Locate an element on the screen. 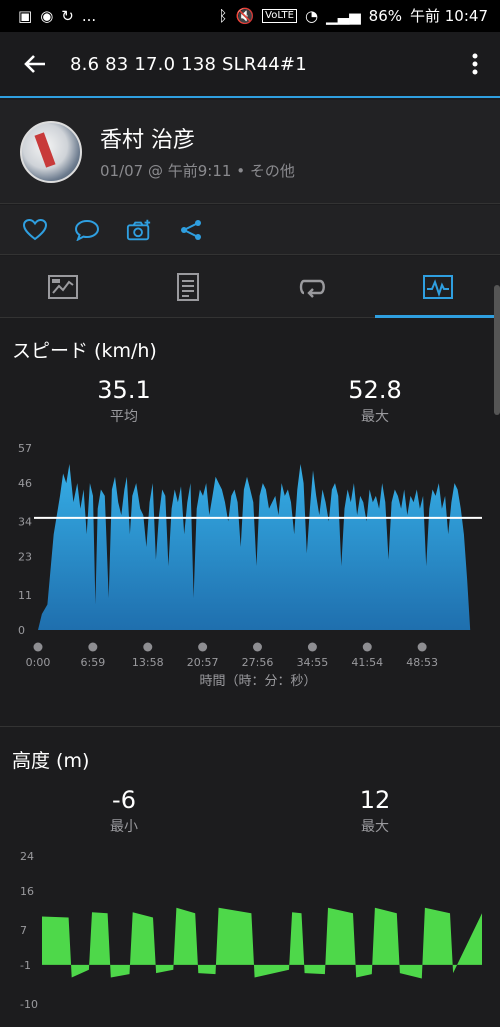  mute-icon: 🔇 is located at coordinates (245, 15).